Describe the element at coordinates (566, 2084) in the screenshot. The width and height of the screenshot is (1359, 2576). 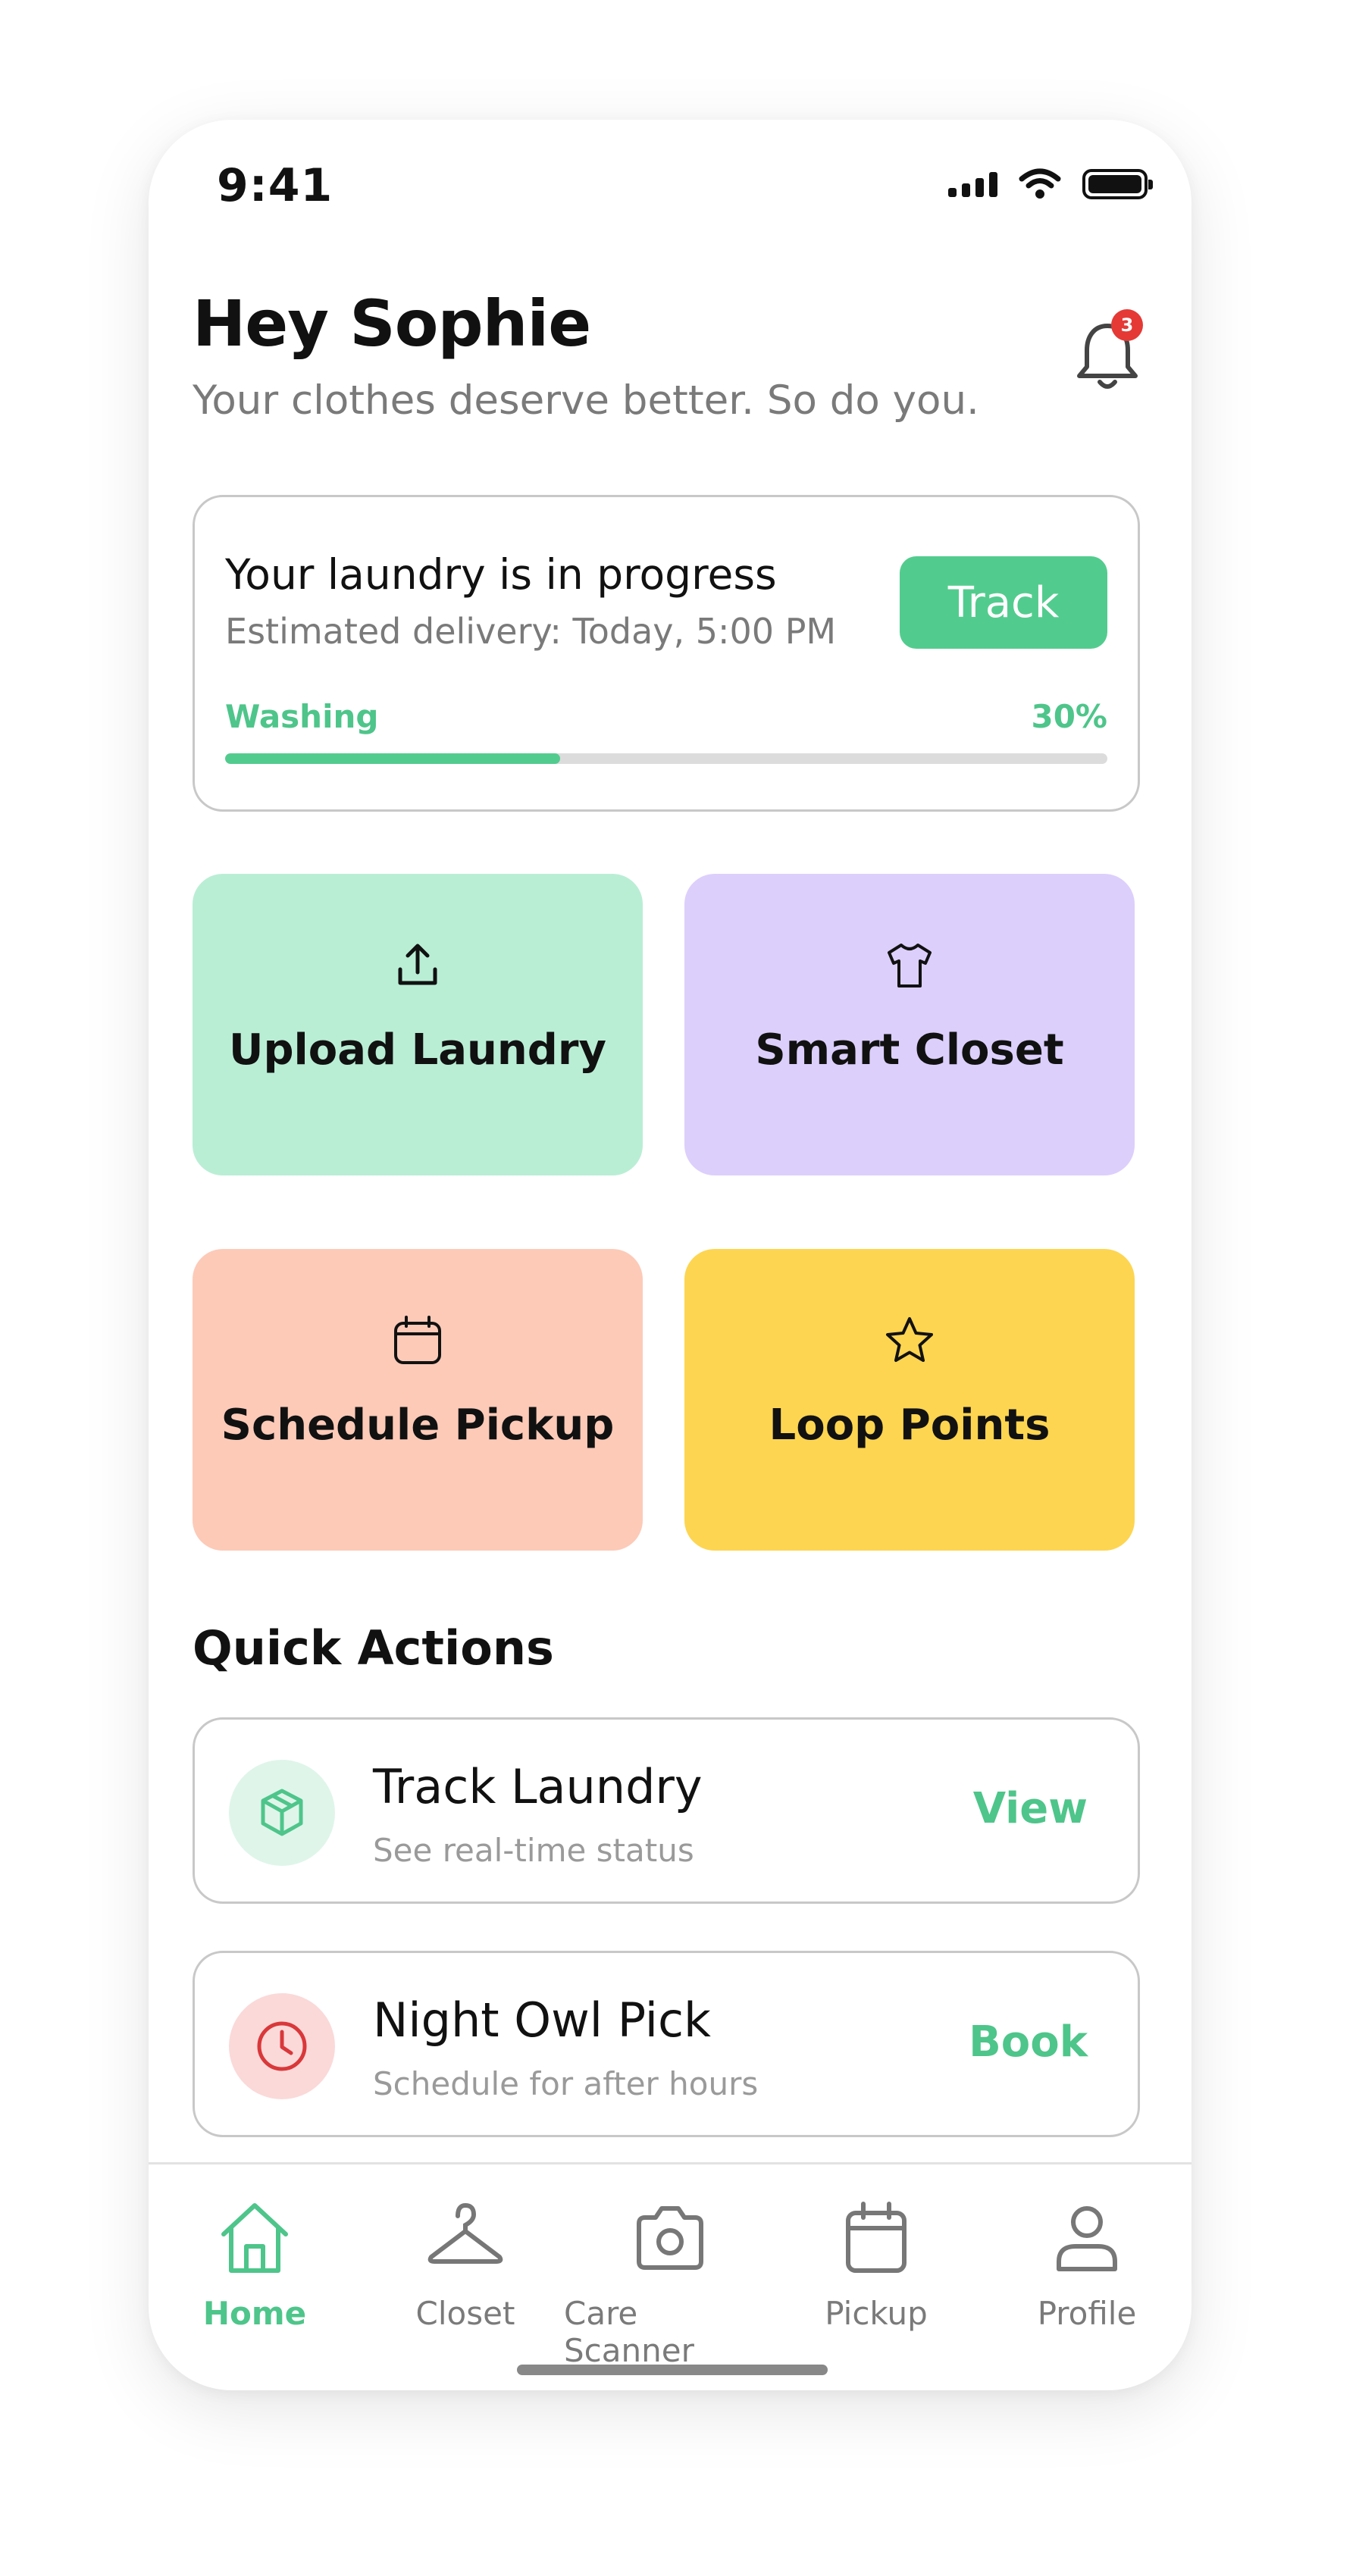
I see `quick-action-desc: Schedule for after hours` at that location.